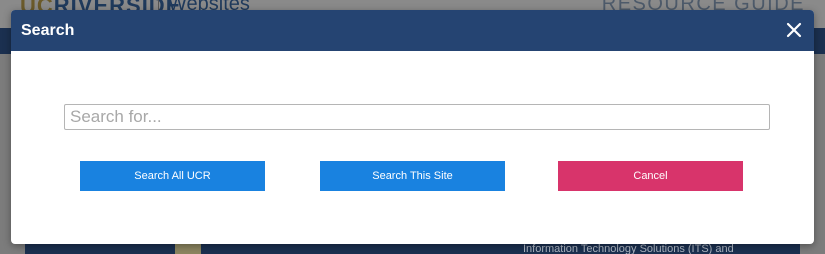  I want to click on search-this-site-button: Search This Site, so click(412, 176).